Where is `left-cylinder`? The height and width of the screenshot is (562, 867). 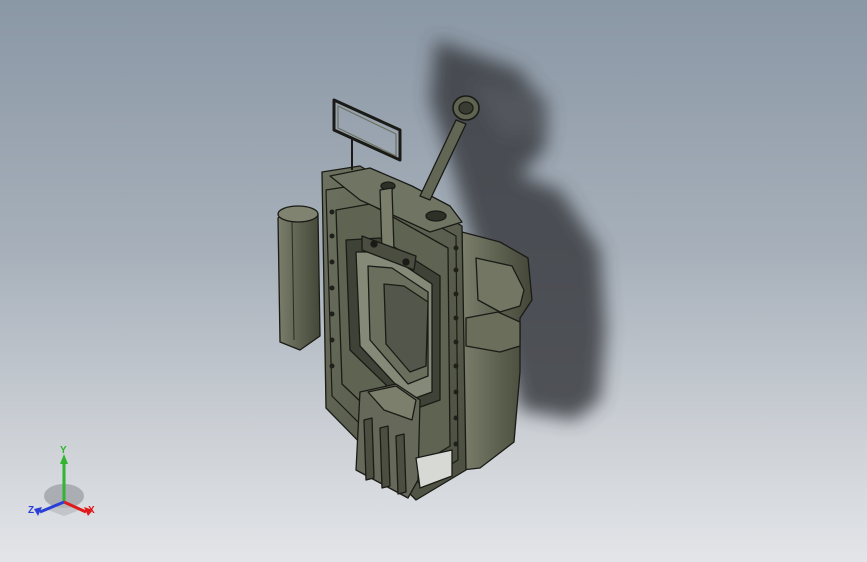
left-cylinder is located at coordinates (299, 278).